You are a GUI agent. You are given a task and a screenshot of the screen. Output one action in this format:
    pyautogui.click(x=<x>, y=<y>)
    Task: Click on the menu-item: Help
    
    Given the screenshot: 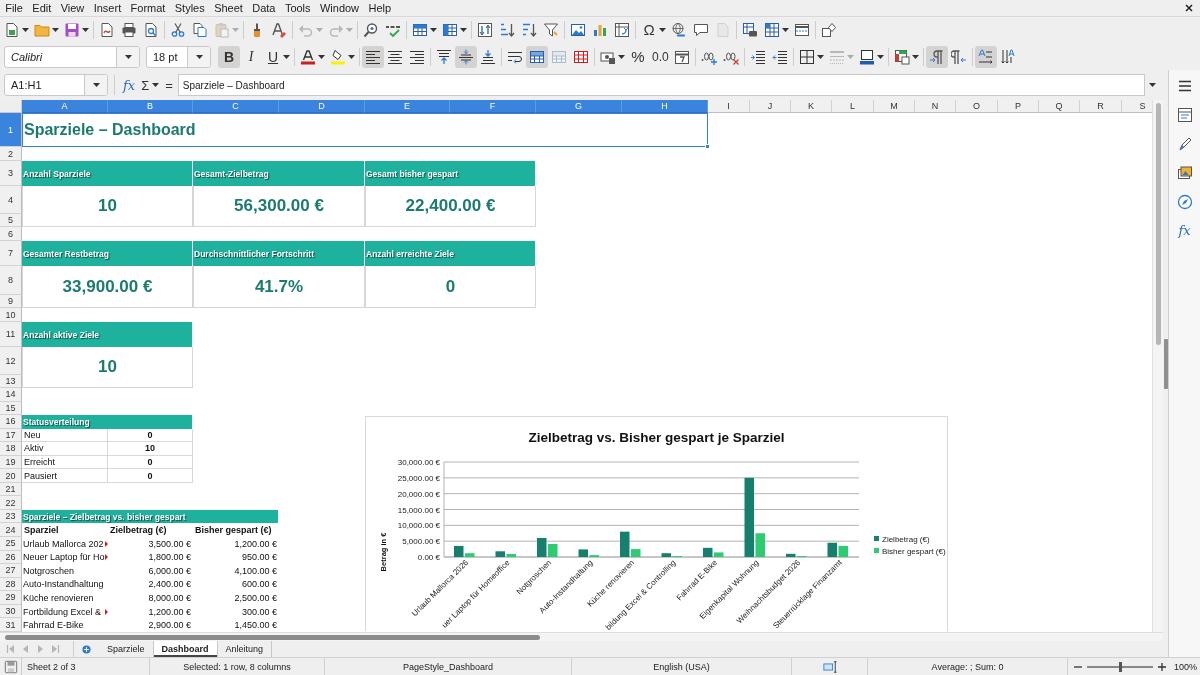 What is the action you would take?
    pyautogui.click(x=379, y=8)
    